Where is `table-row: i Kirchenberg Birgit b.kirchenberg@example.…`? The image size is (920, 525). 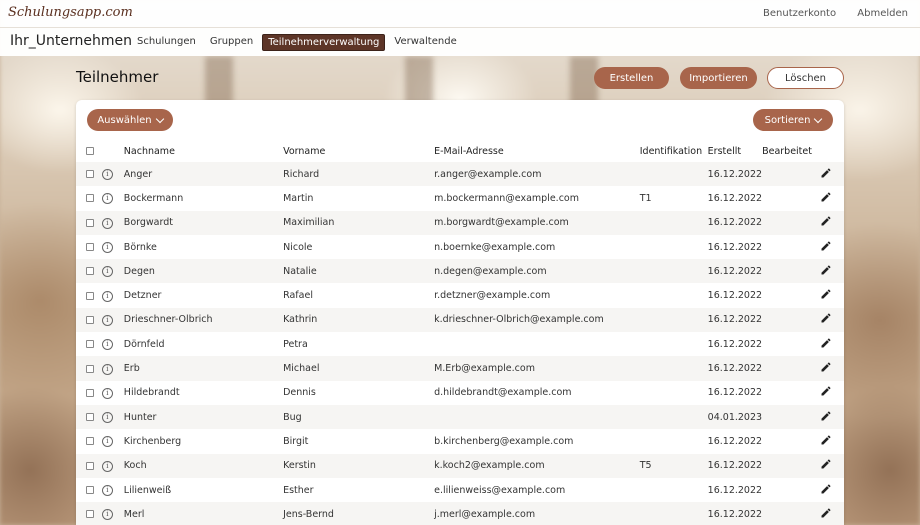 table-row: i Kirchenberg Birgit b.kirchenberg@example.… is located at coordinates (460, 441).